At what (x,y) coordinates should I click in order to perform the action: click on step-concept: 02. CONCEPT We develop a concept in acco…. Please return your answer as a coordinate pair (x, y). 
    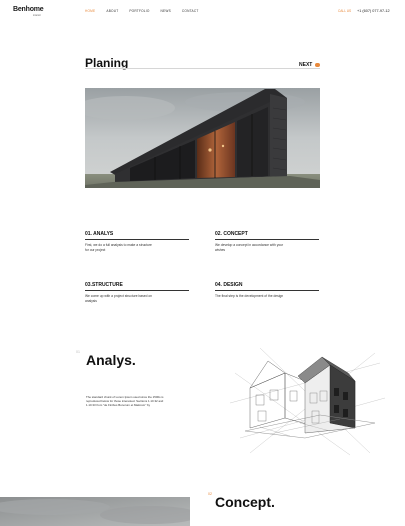
    Looking at the image, I should click on (267, 241).